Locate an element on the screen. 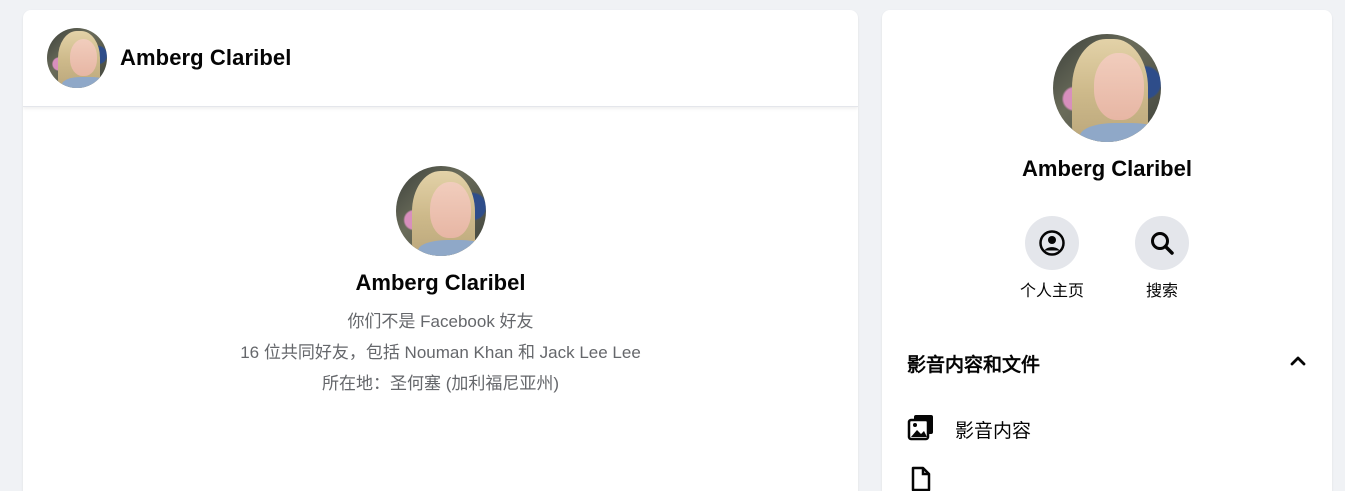 This screenshot has width=1345, height=491. intro-contact-name: Amberg Claribel is located at coordinates (440, 282).